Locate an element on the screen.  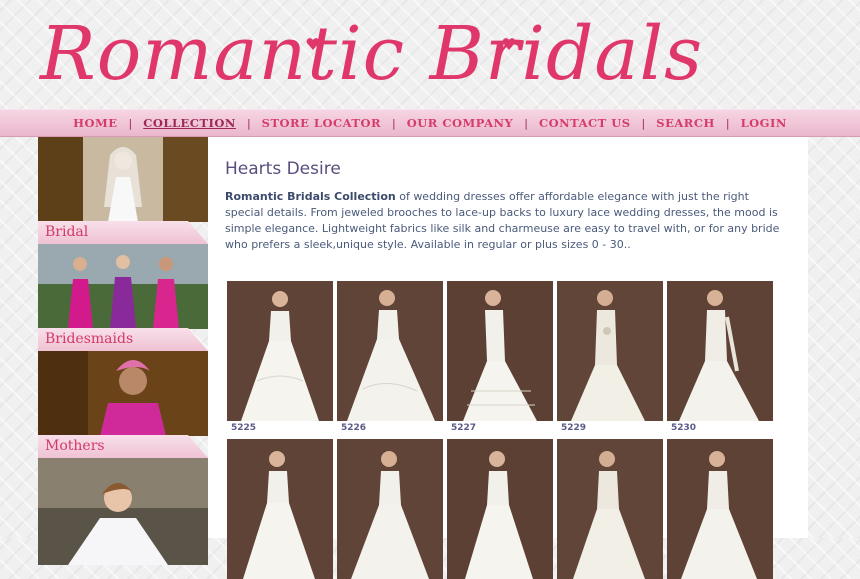
dress-code: 5229 is located at coordinates (614, 428).